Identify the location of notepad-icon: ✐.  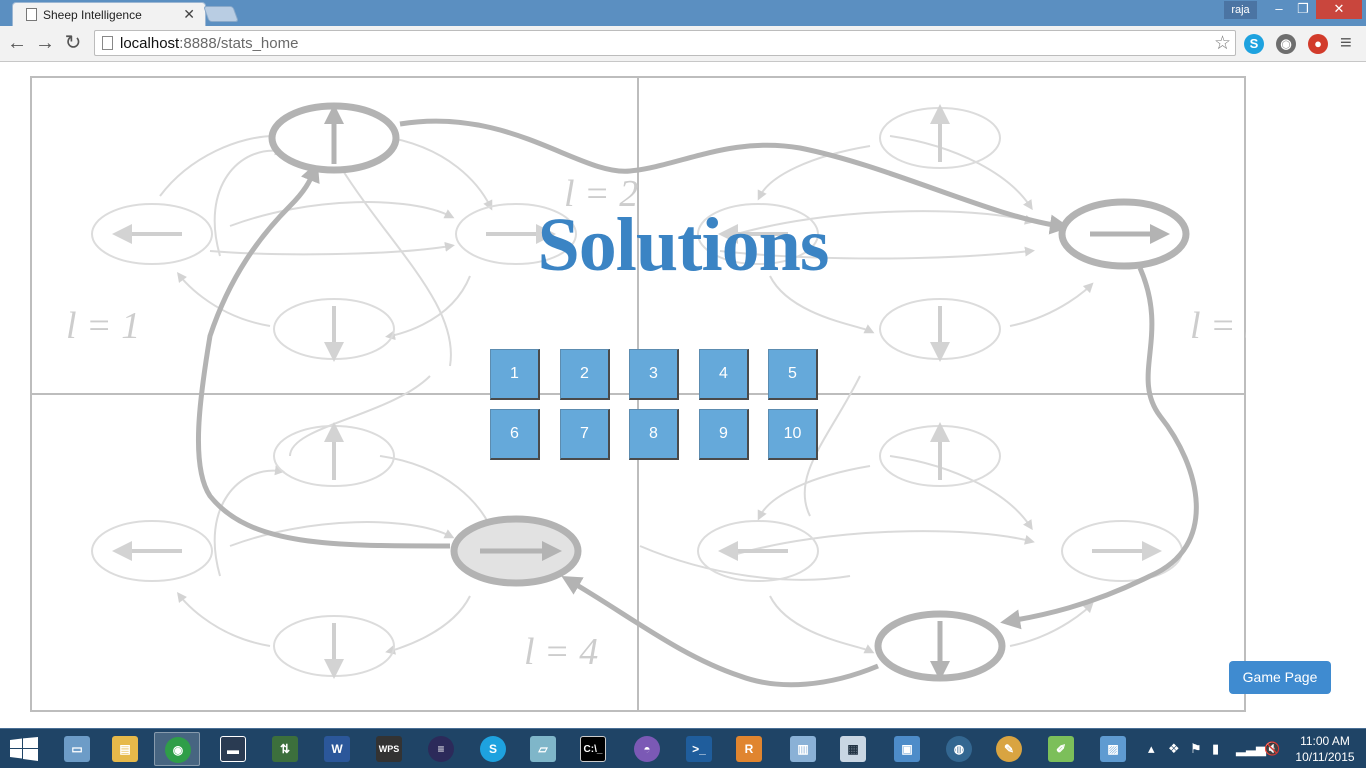
(1061, 749).